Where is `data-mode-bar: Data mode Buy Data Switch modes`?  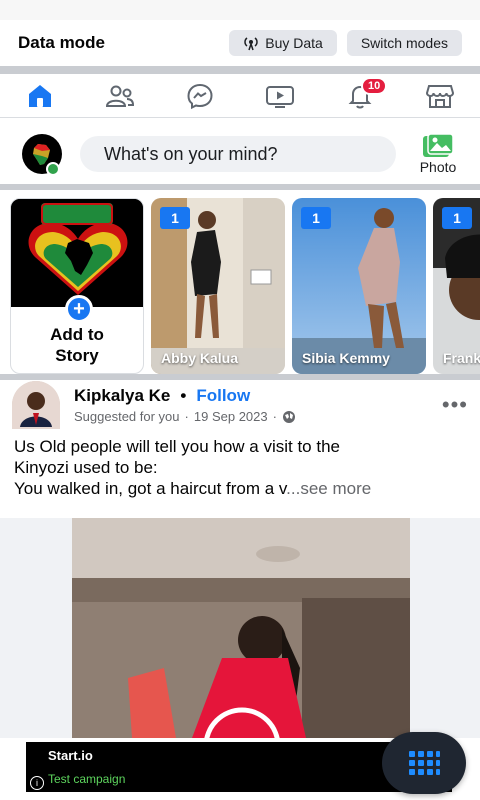 data-mode-bar: Data mode Buy Data Switch modes is located at coordinates (240, 43).